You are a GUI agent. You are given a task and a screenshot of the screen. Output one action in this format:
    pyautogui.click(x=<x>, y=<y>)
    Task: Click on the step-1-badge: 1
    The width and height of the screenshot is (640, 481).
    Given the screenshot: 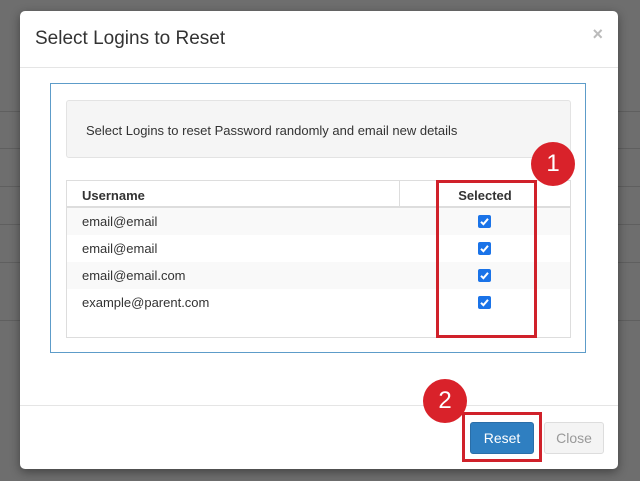 What is the action you would take?
    pyautogui.click(x=553, y=164)
    